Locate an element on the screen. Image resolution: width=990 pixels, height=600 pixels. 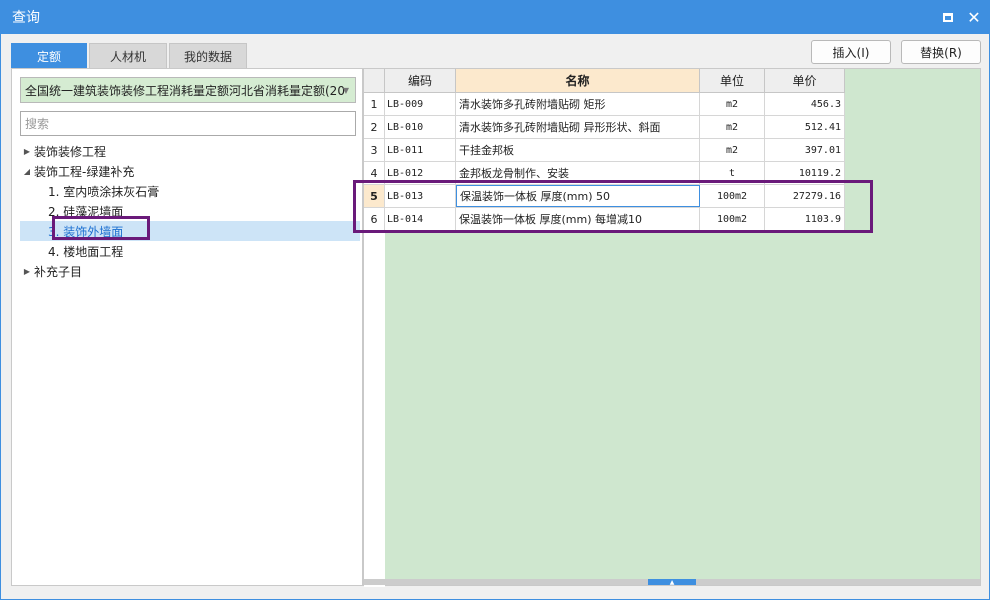
table-row: 1 LB-009 清水装饰多孔砖附墙贴砌 矩形 m2 456.3 is located at coordinates (604, 104).